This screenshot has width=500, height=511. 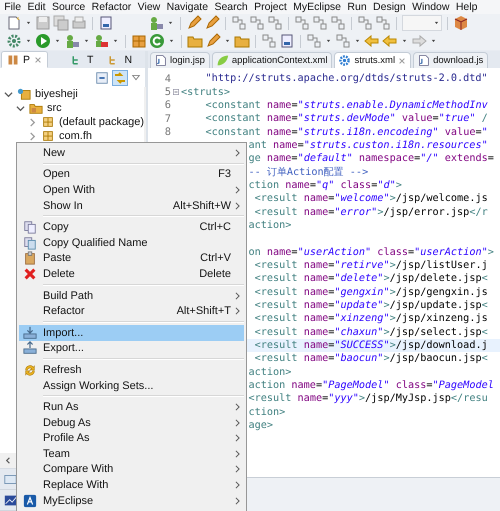 I want to click on code-line: -- 订单Action配置 -->, so click(x=308, y=172).